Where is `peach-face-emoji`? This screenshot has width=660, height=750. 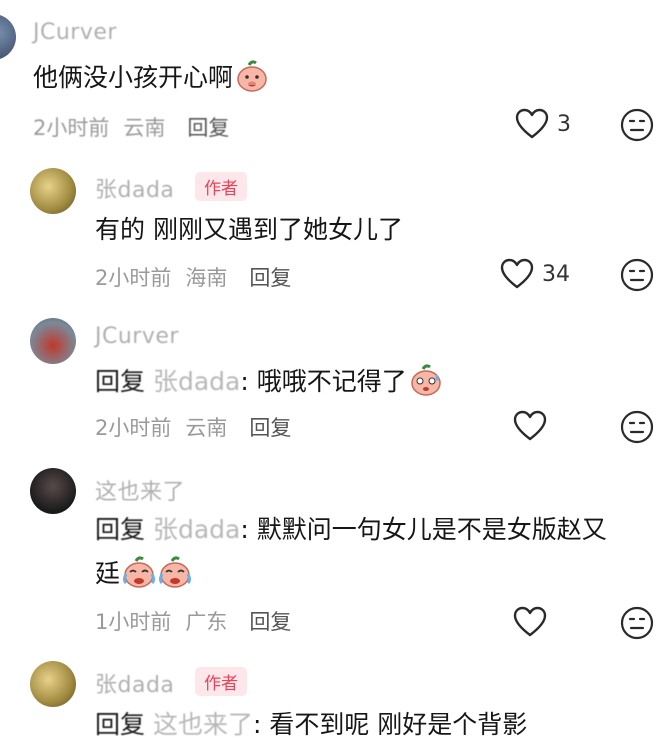
peach-face-emoji is located at coordinates (252, 83).